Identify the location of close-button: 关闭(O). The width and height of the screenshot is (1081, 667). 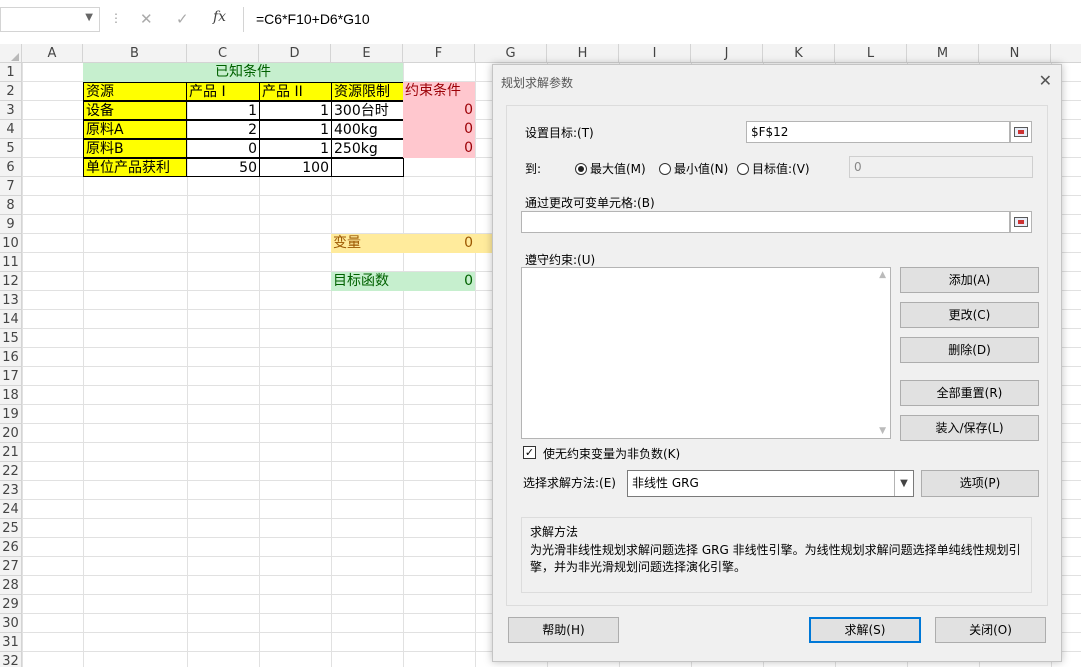
(990, 630).